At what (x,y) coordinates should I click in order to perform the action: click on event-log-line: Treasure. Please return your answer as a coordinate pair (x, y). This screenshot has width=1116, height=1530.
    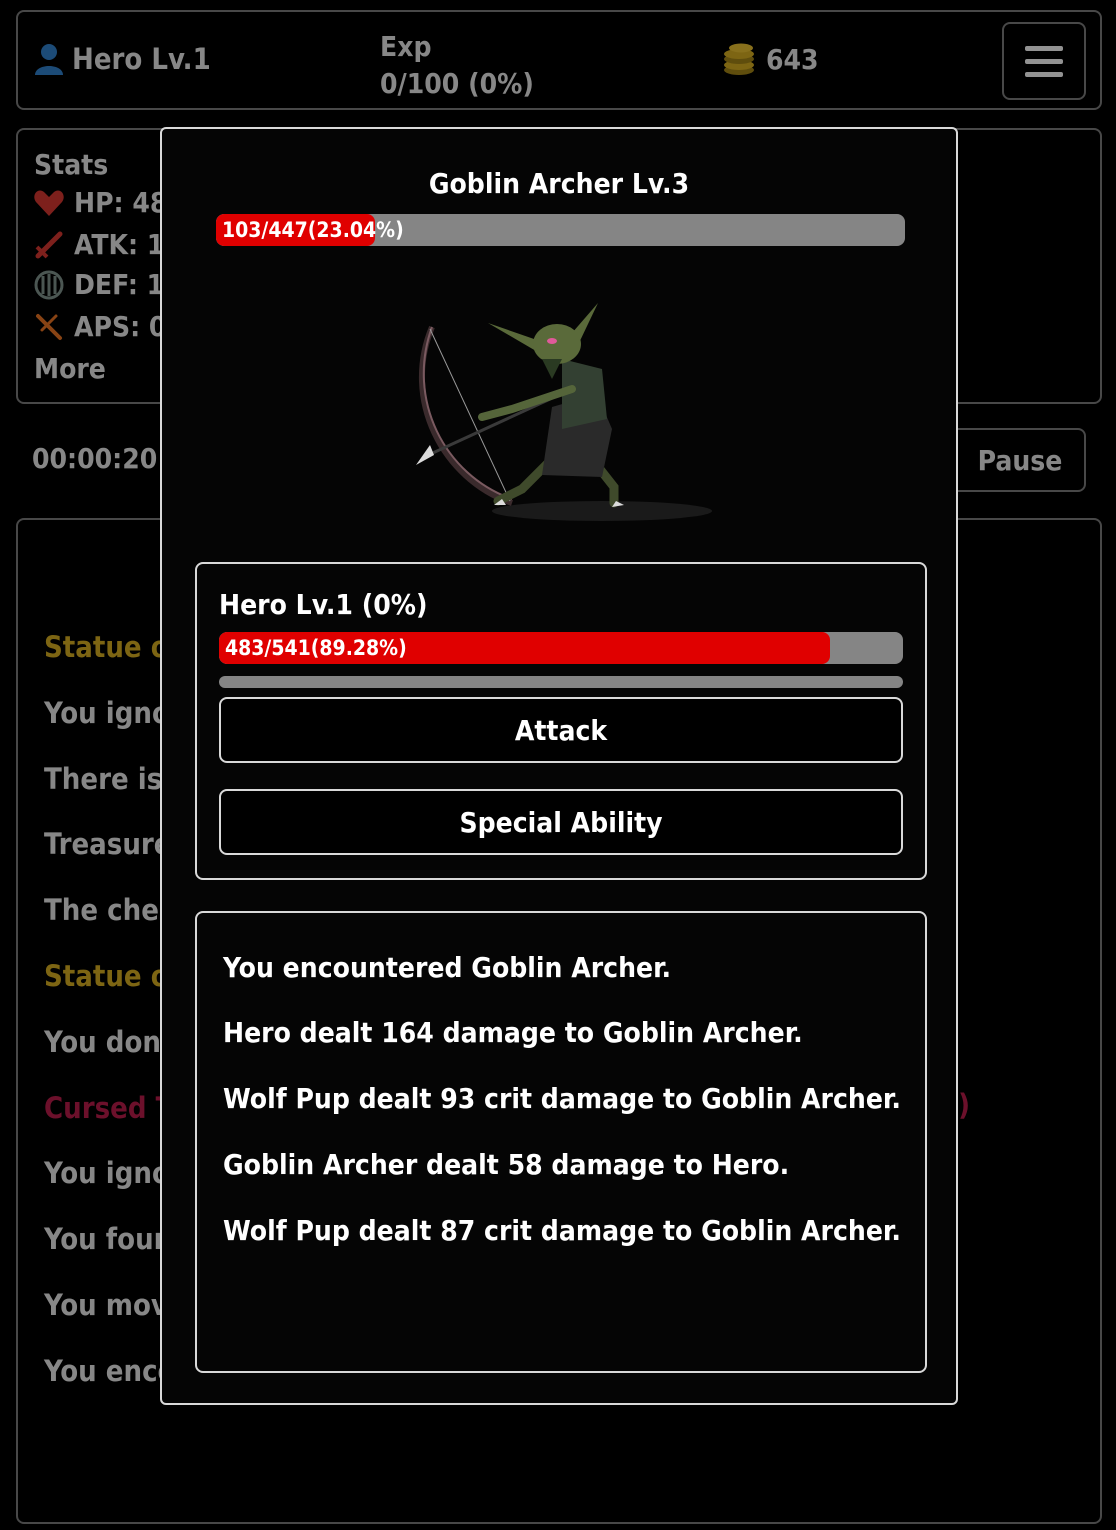
    Looking at the image, I should click on (108, 844).